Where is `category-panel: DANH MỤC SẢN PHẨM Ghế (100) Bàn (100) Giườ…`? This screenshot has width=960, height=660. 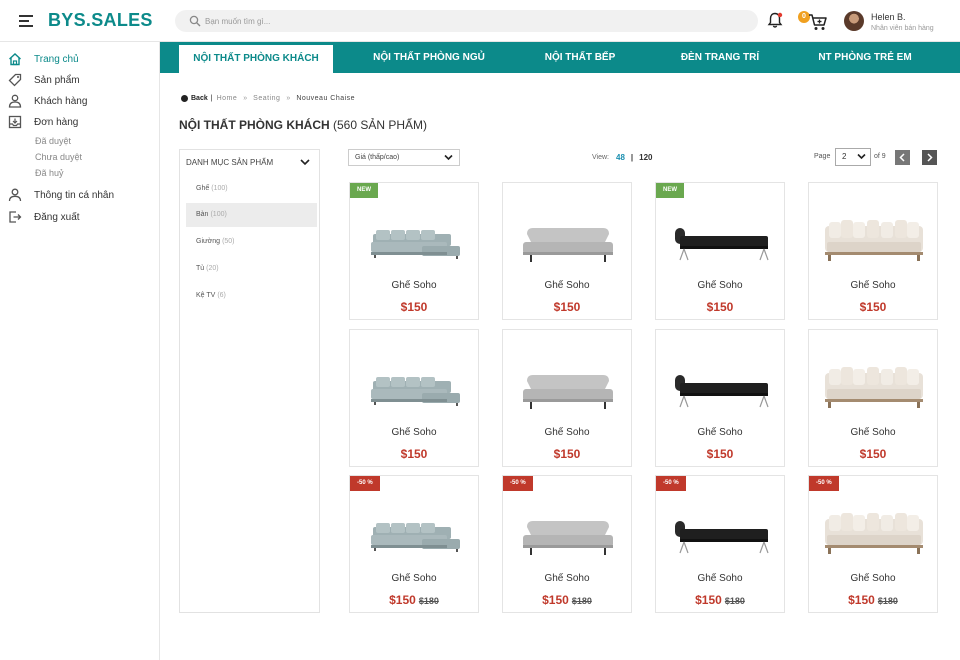 category-panel: DANH MỤC SẢN PHẨM Ghế (100) Bàn (100) Giườ… is located at coordinates (249, 381).